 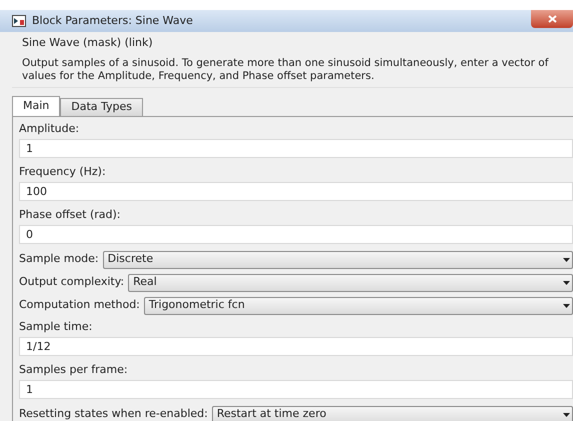 What do you see at coordinates (102, 107) in the screenshot?
I see `tab: Data Types` at bounding box center [102, 107].